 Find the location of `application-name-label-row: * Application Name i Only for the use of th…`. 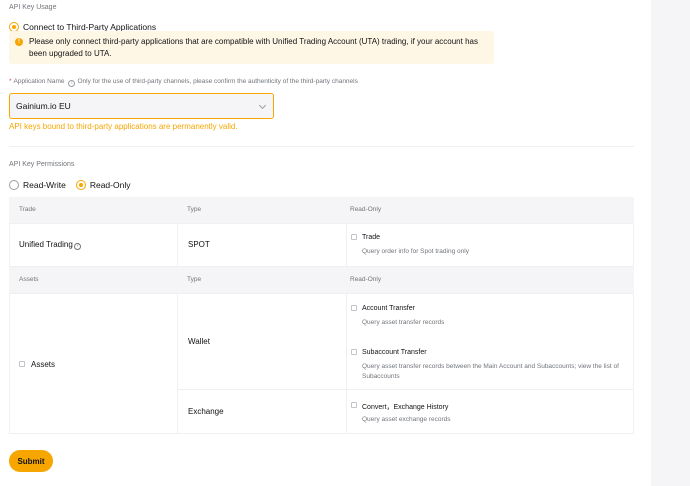

application-name-label-row: * Application Name i Only for the use of th… is located at coordinates (183, 82).